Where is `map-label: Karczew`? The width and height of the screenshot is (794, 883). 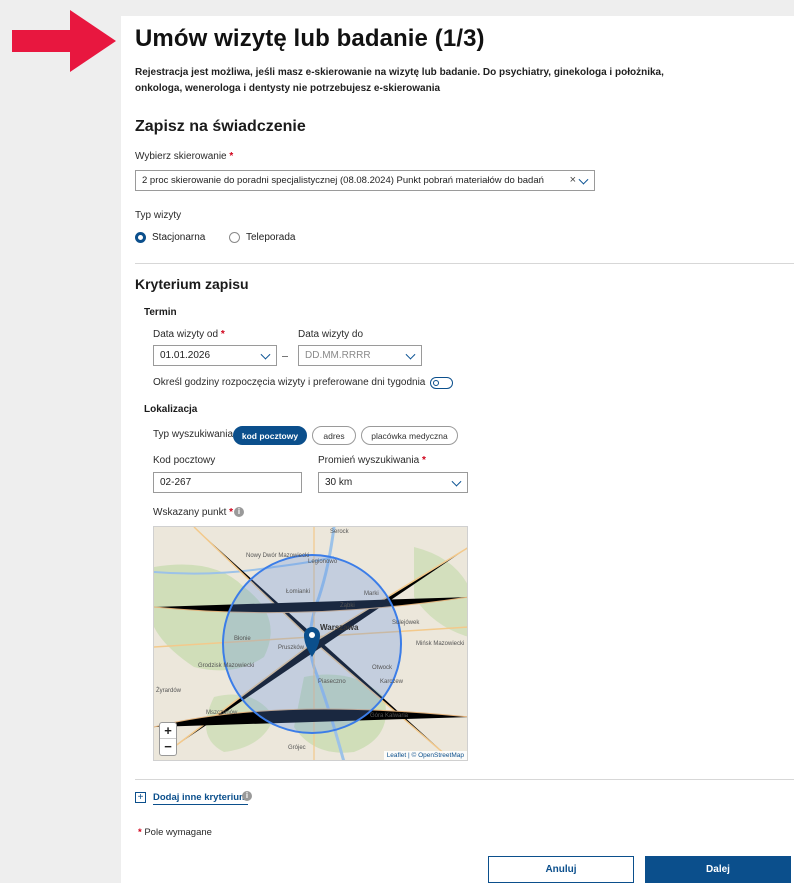
map-label: Karczew is located at coordinates (392, 682).